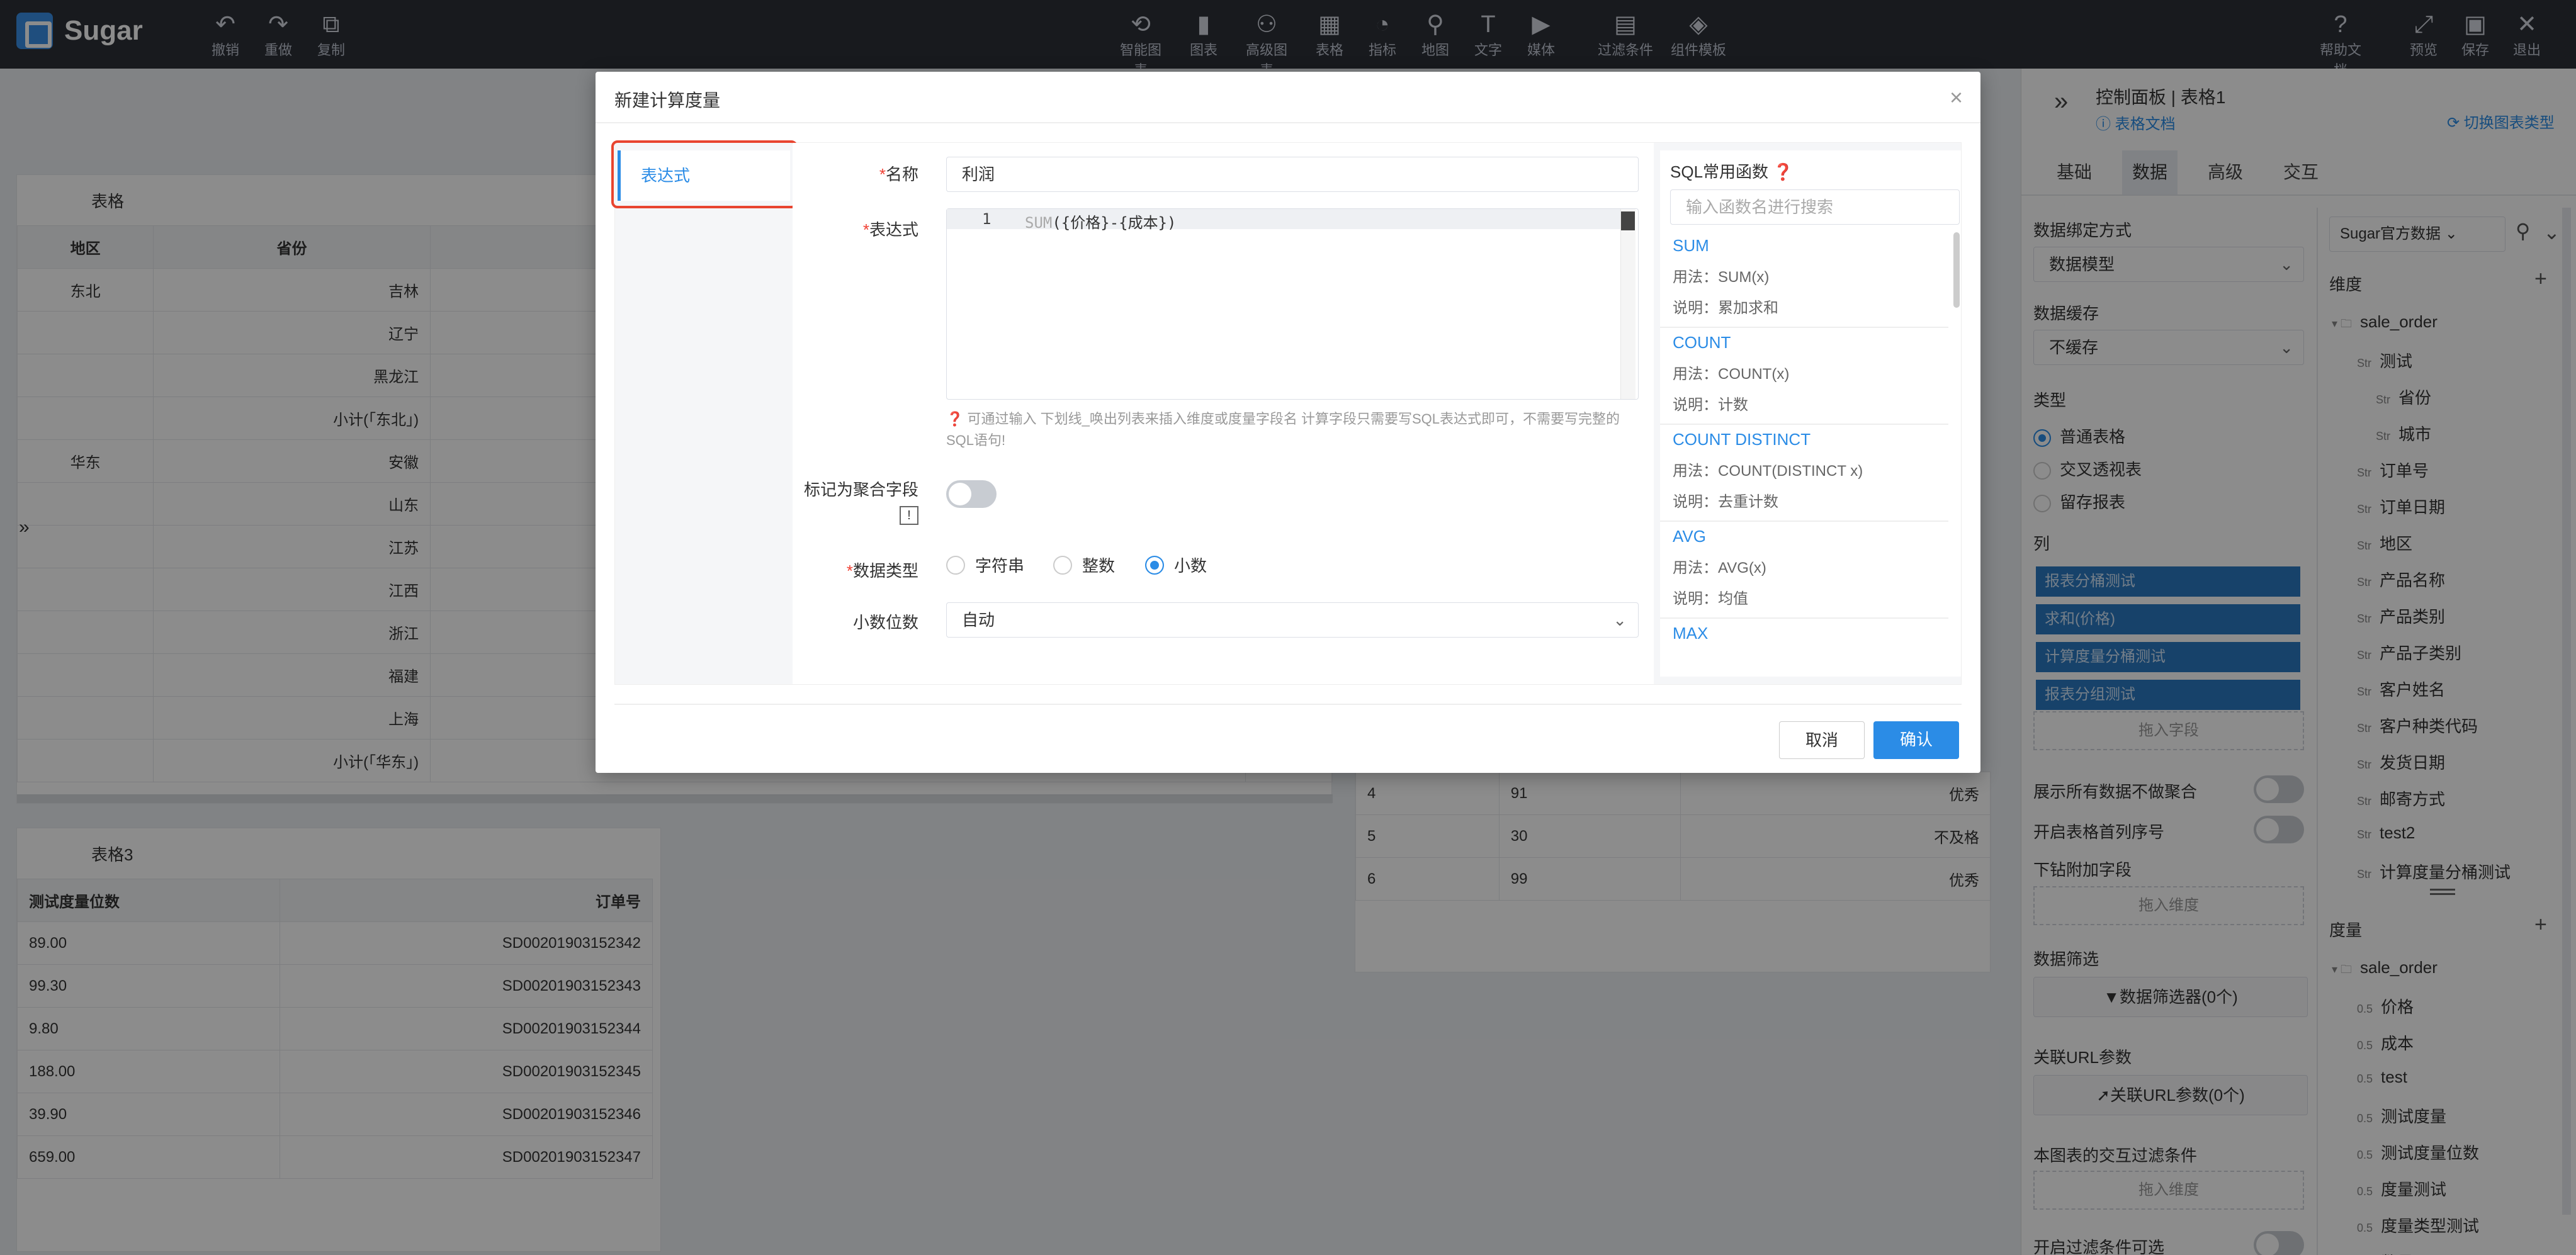 The image size is (2576, 1255). Describe the element at coordinates (885, 570) in the screenshot. I see `data-type-label-text: 数据类型` at that location.